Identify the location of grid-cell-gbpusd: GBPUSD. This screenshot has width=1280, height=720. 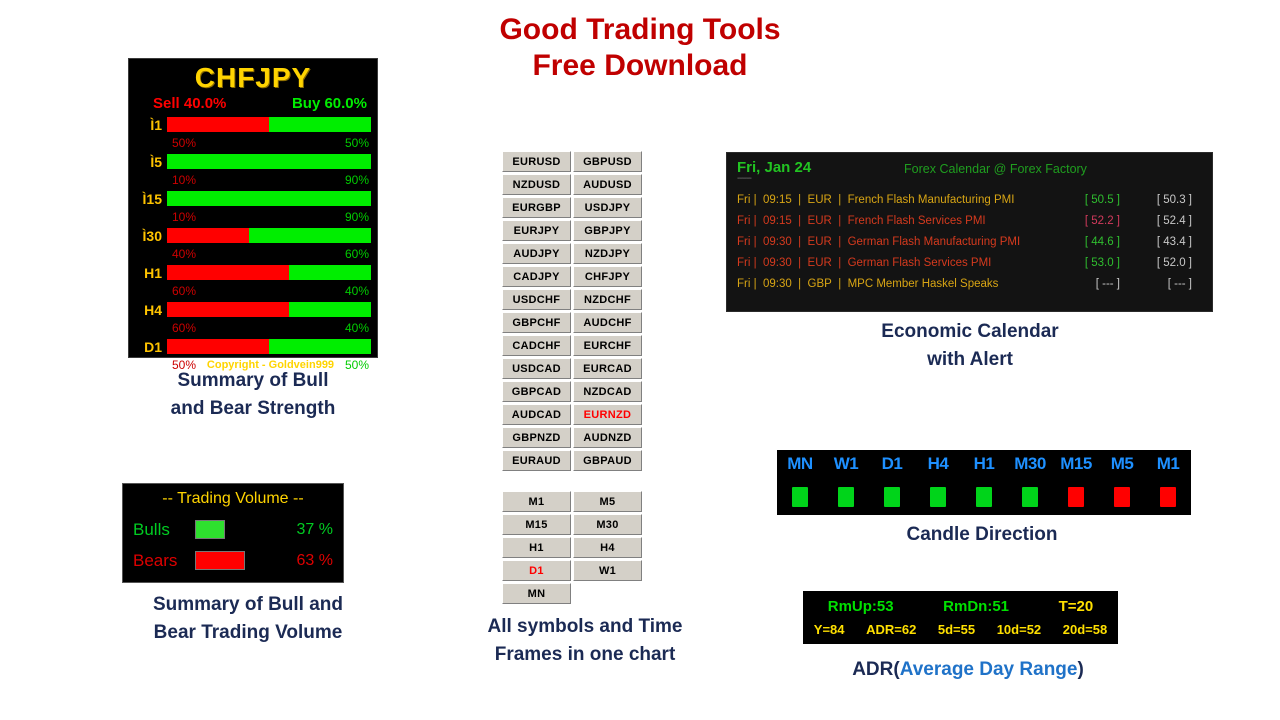
(607, 161).